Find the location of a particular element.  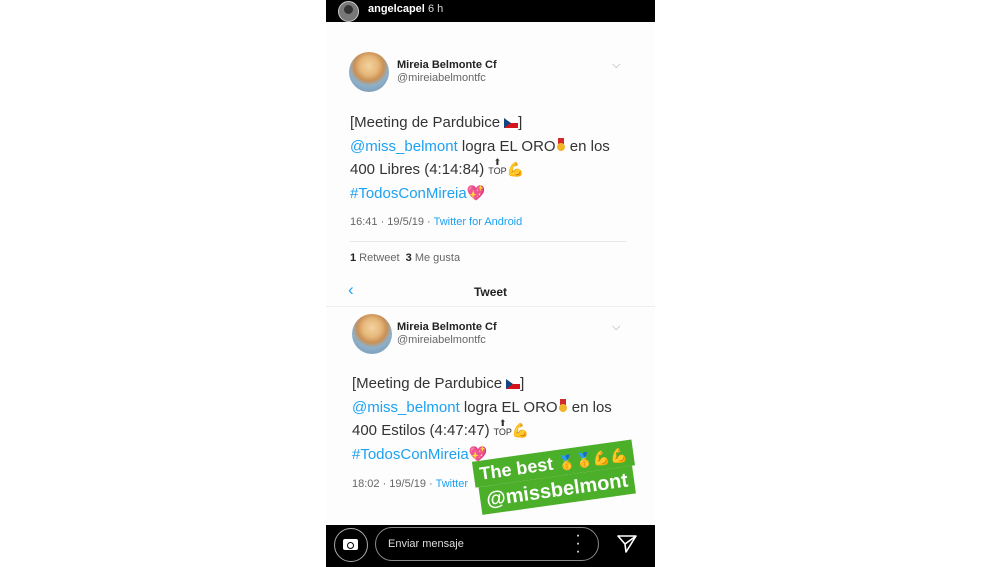

story-avatar is located at coordinates (348, 11).